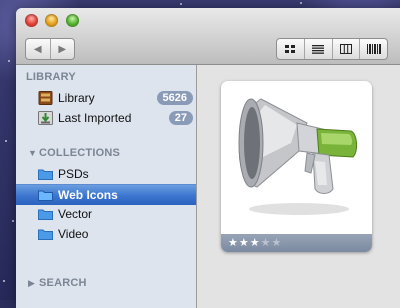 The height and width of the screenshot is (308, 400). What do you see at coordinates (73, 234) in the screenshot?
I see `sidebar-item-label: Video` at bounding box center [73, 234].